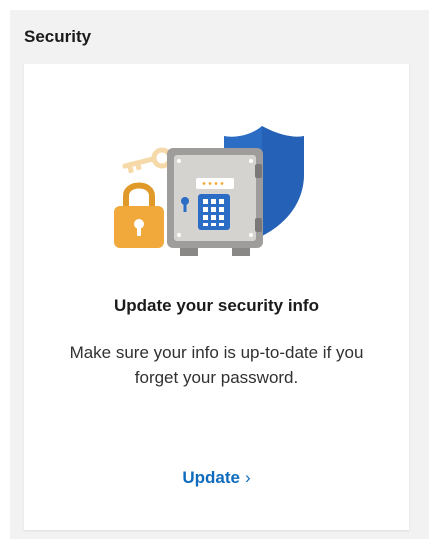 Image resolution: width=429 pixels, height=539 pixels. I want to click on section-title: Security, so click(58, 36).